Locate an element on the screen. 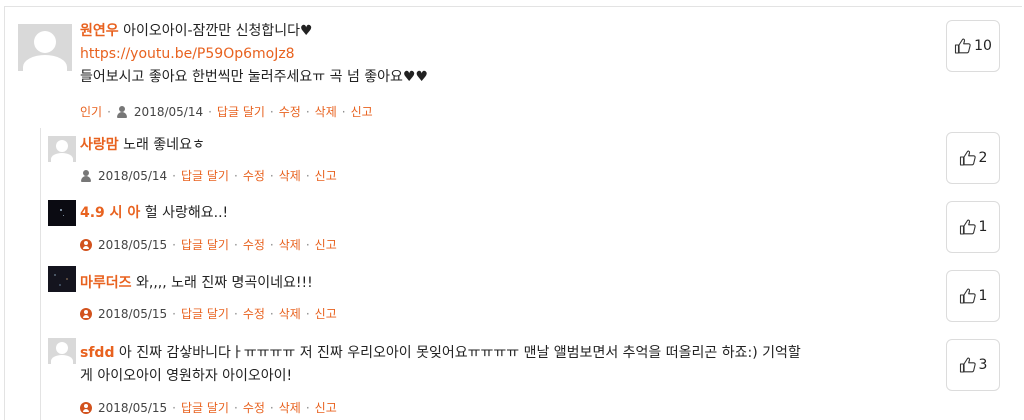 Image resolution: width=1024 pixels, height=420 pixels. like-count: 3 is located at coordinates (983, 365).